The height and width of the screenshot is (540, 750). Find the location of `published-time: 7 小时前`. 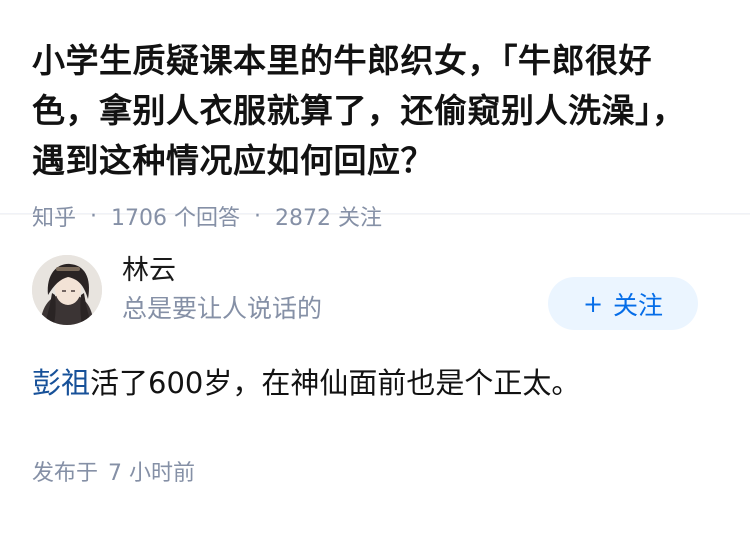

published-time: 7 小时前 is located at coordinates (152, 473).